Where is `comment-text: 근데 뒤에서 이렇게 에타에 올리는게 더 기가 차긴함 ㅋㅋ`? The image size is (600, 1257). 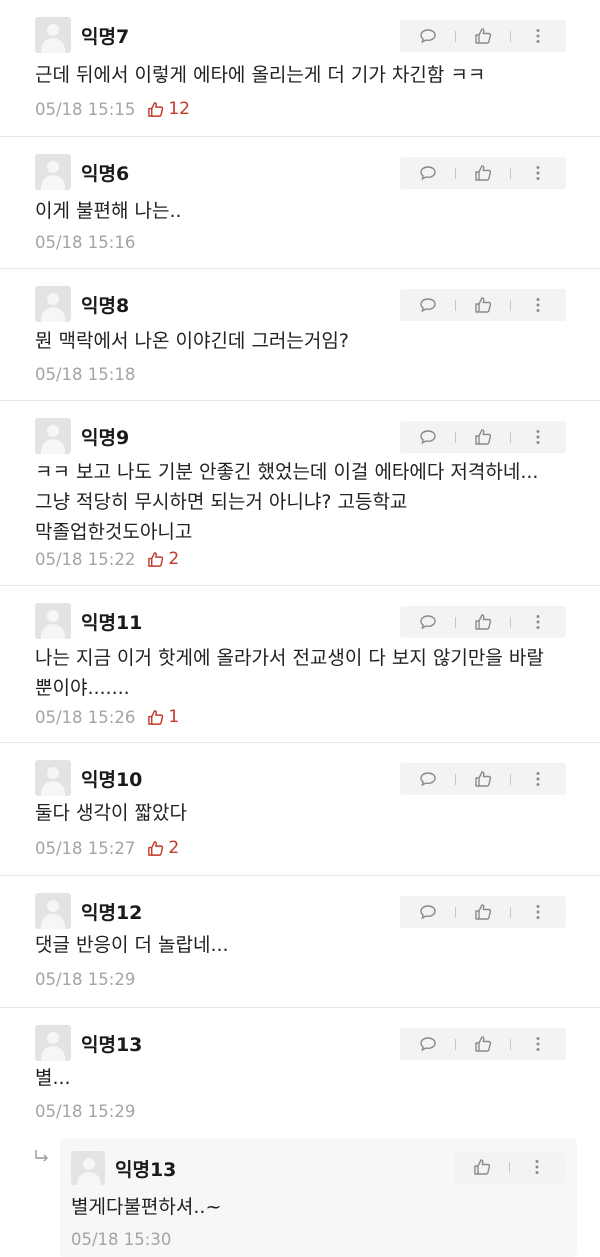
comment-text: 근데 뒤에서 이렇게 에타에 올리는게 더 기가 차긴함 ㅋㅋ is located at coordinates (260, 75).